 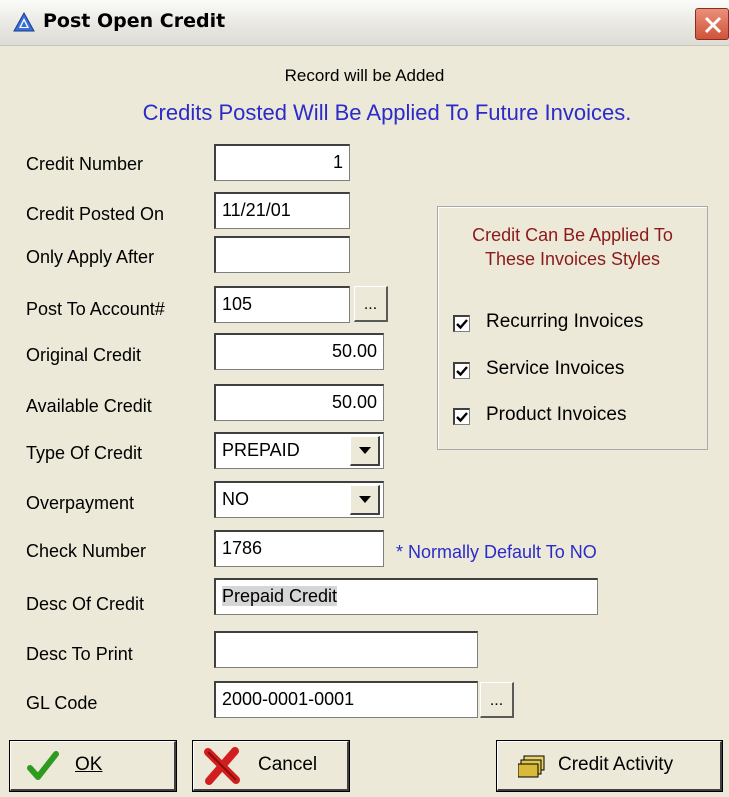 What do you see at coordinates (24, 21) in the screenshot?
I see `triangle-app-icon` at bounding box center [24, 21].